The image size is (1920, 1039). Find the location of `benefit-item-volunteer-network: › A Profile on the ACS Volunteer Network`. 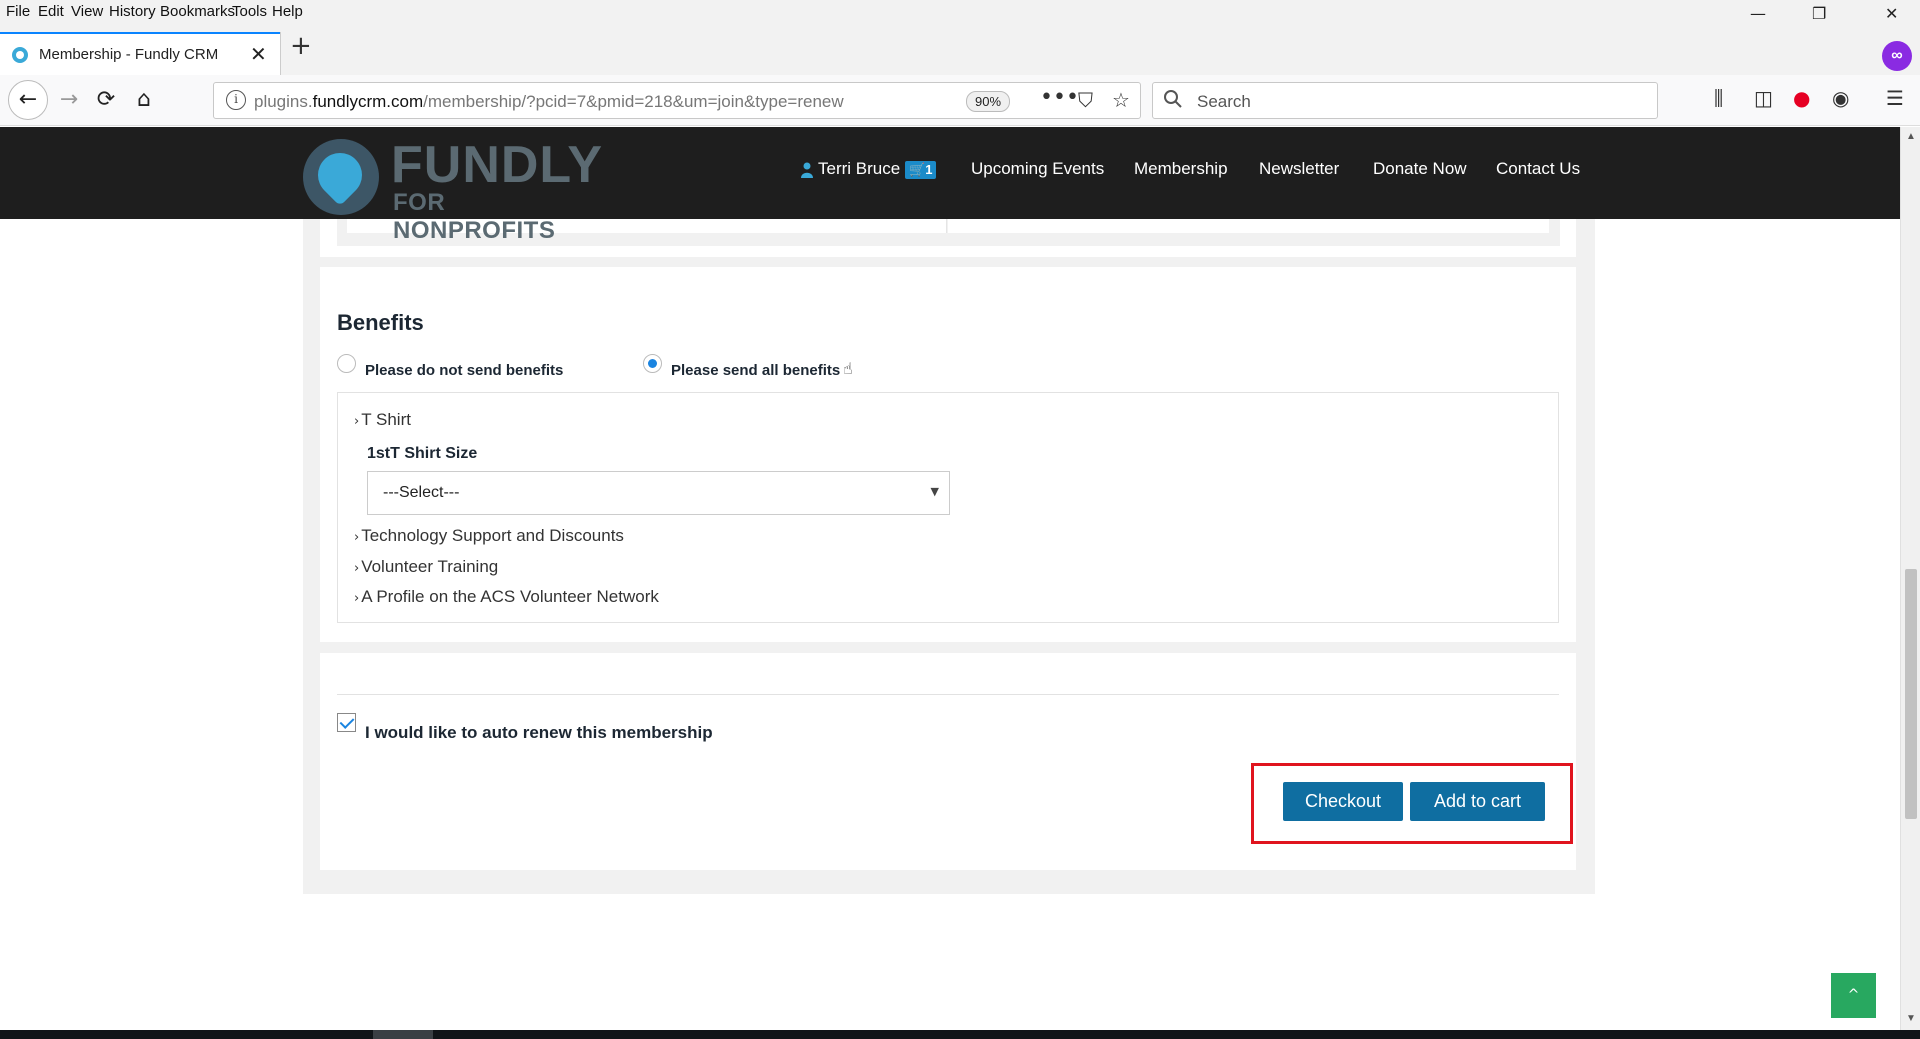

benefit-item-volunteer-network: › A Profile on the ACS Volunteer Network is located at coordinates (506, 597).